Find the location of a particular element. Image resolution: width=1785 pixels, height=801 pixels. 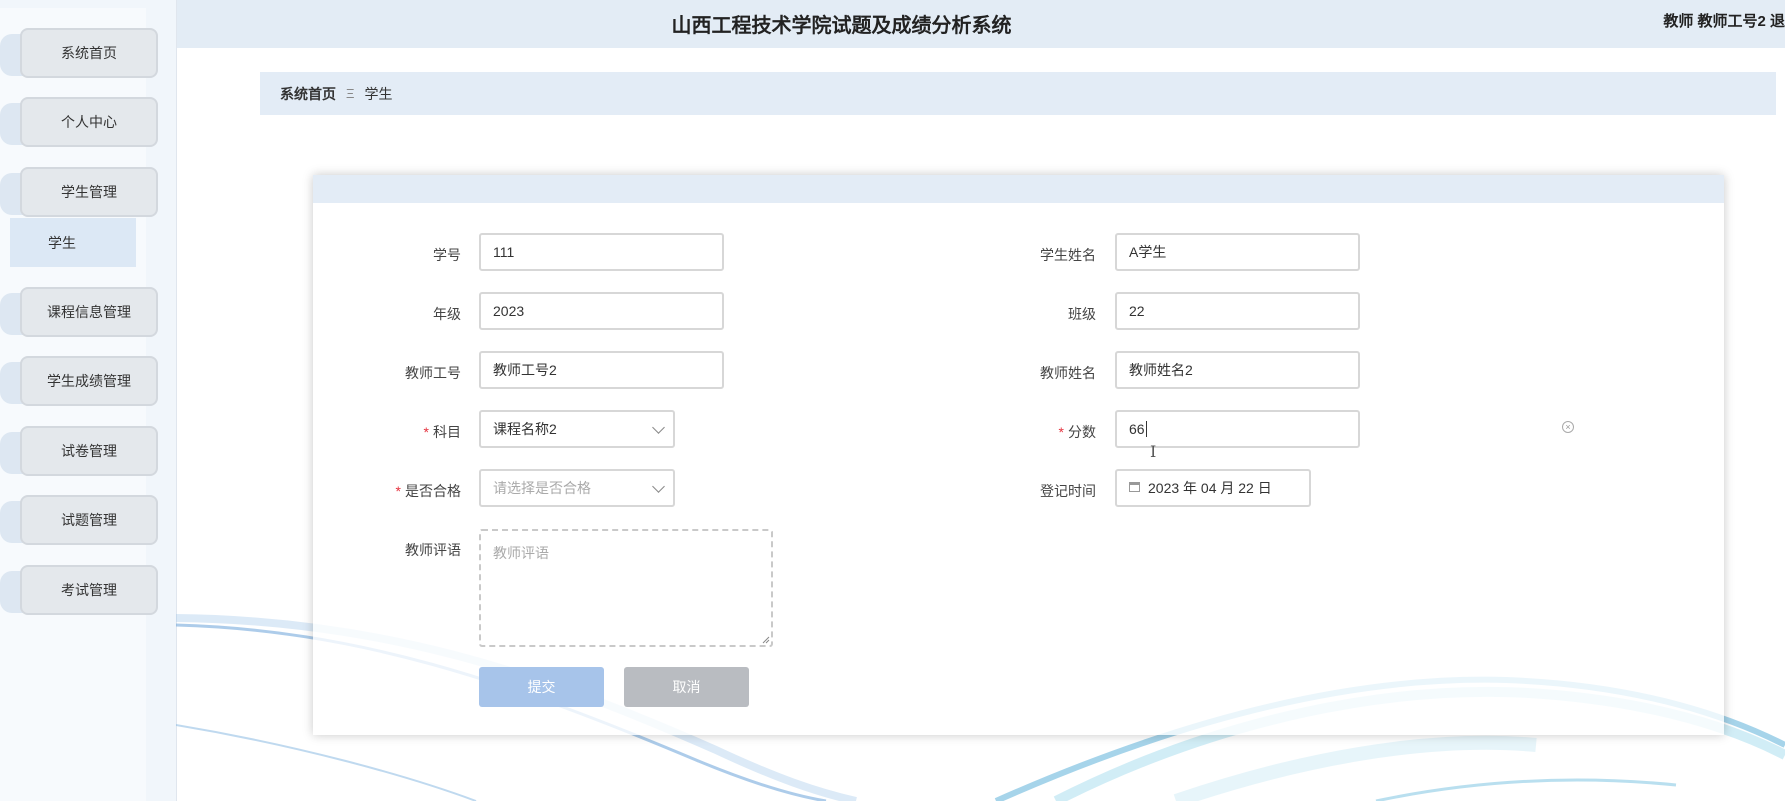

sidebar-item-label: 学生成绩管理 is located at coordinates (89, 381).